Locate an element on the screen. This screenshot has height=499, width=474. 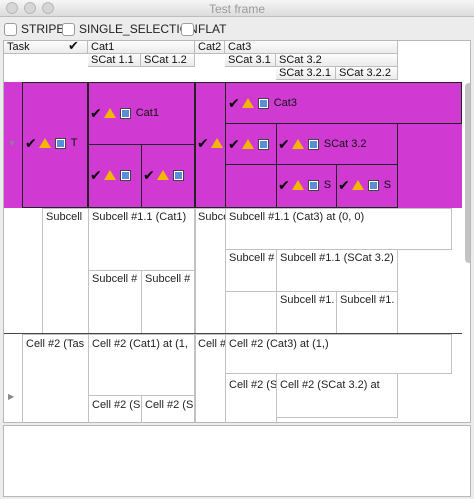
row3-scat11-text: Cell #2 (S is located at coordinates (116, 405).